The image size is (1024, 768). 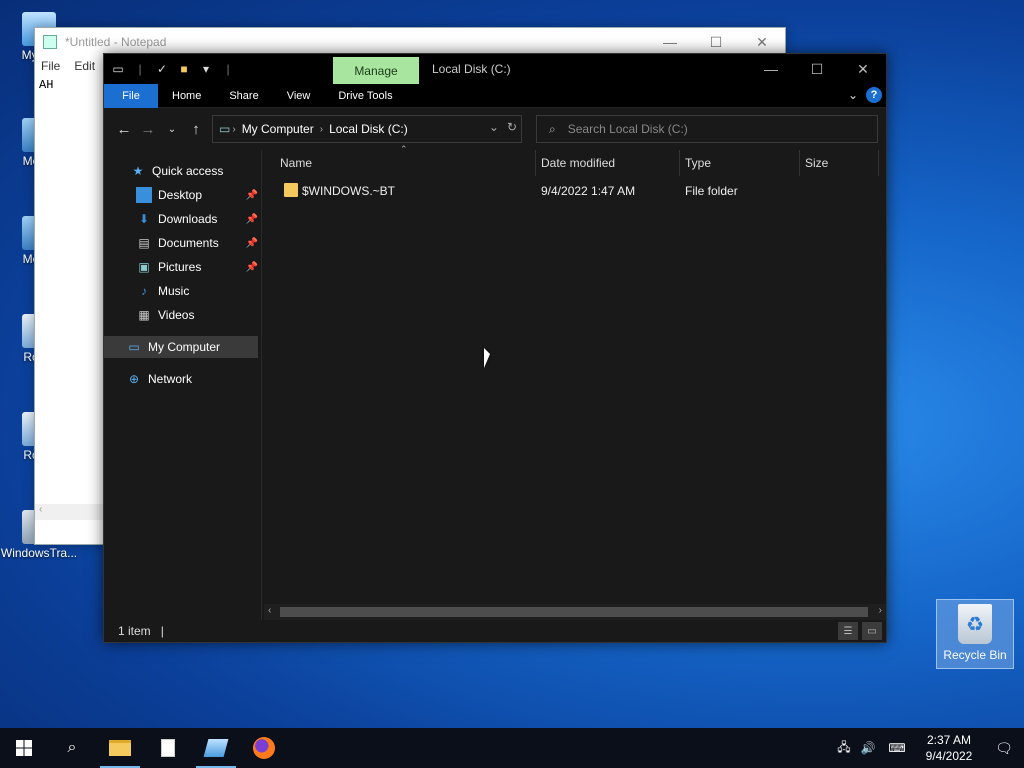 I want to click on document-icon: ▤, so click(x=144, y=243).